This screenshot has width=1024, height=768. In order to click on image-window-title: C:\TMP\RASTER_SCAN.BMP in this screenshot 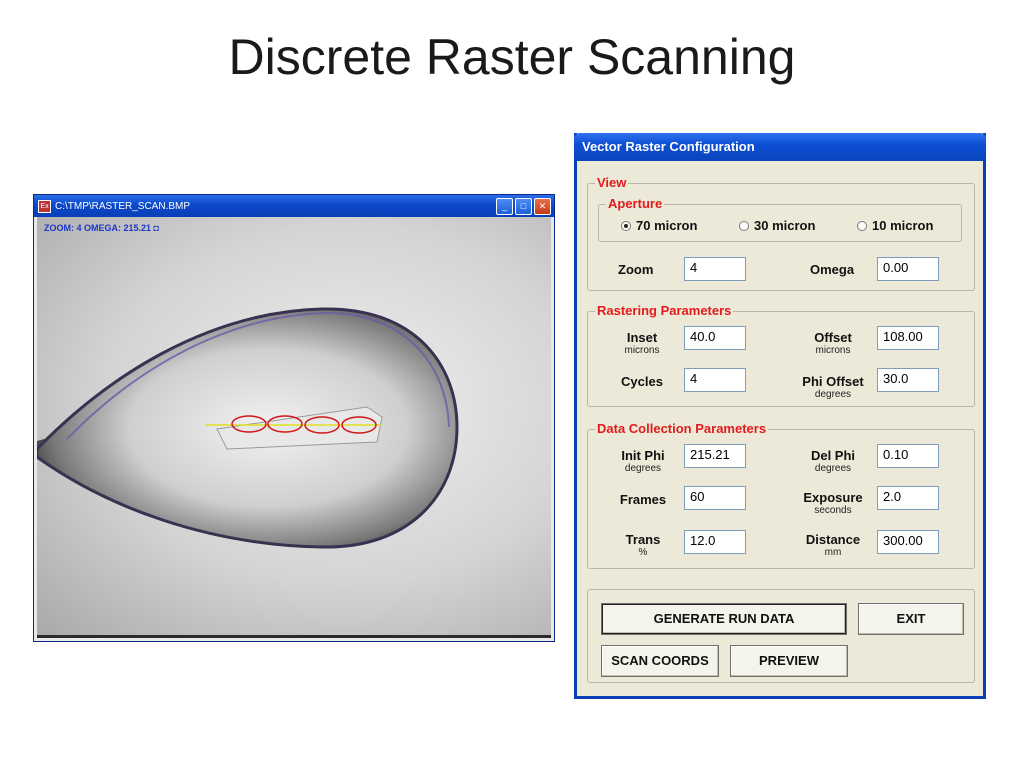, I will do `click(123, 206)`.